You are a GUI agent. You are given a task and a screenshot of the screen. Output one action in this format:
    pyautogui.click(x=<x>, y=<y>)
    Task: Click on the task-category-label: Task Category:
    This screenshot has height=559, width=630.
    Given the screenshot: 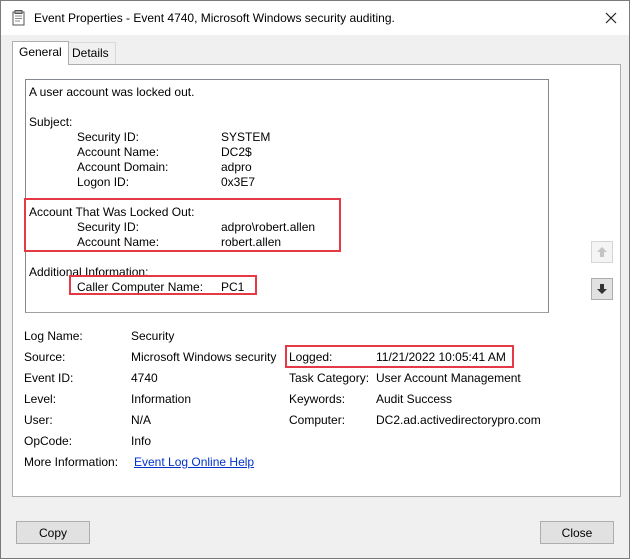 What is the action you would take?
    pyautogui.click(x=329, y=378)
    